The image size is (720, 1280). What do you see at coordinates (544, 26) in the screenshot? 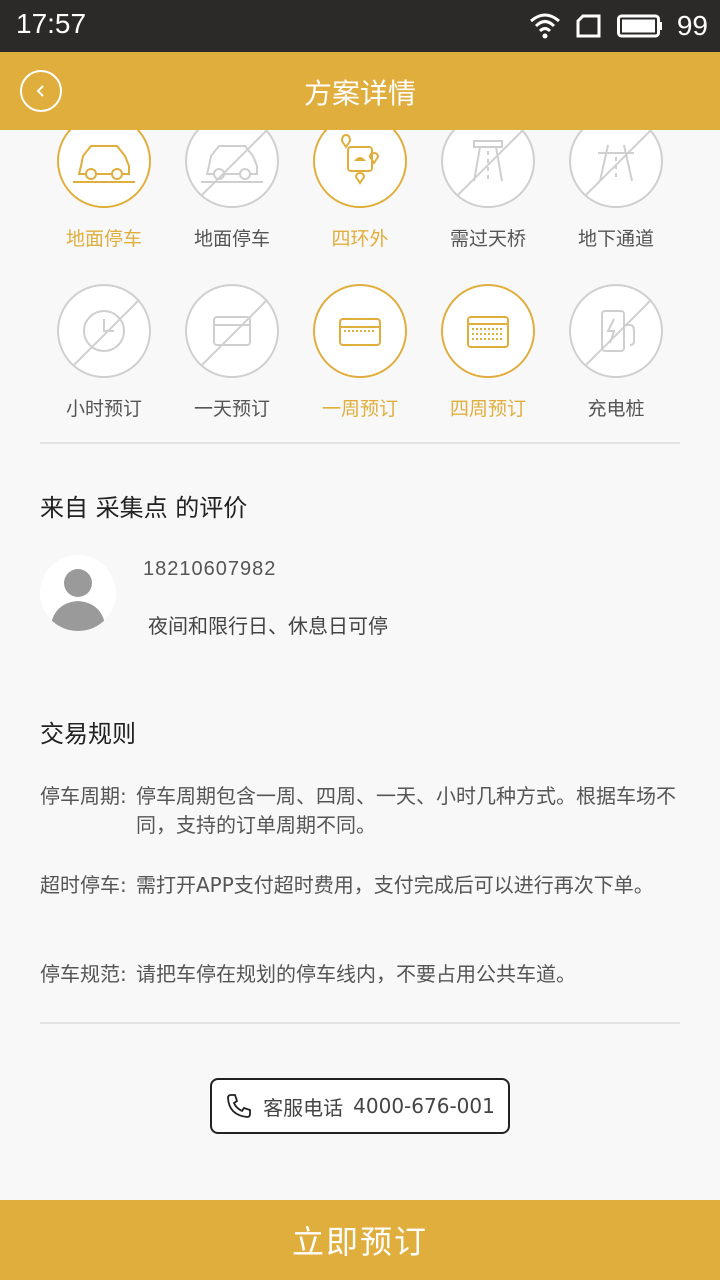
I see `wifi-icon` at bounding box center [544, 26].